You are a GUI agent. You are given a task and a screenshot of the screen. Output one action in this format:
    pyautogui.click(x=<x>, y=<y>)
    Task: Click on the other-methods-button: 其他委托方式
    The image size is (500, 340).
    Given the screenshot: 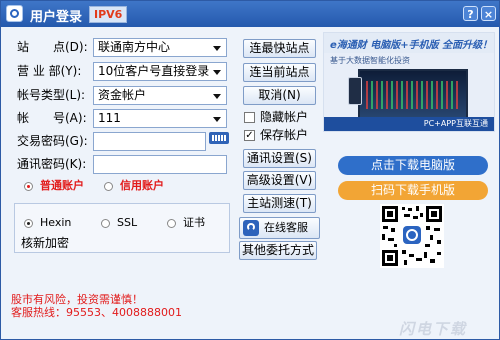 What is the action you would take?
    pyautogui.click(x=278, y=250)
    